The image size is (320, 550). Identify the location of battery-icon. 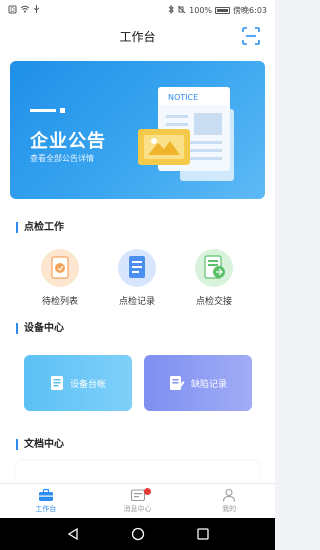
(223, 10).